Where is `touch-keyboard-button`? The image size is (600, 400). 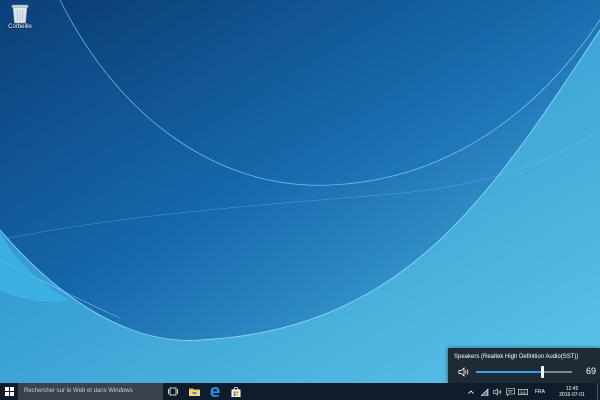 touch-keyboard-button is located at coordinates (523, 391).